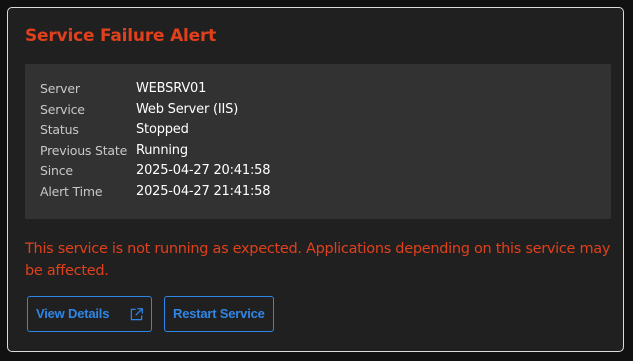  I want to click on detail-value: 2025-04-27 20:41:58, so click(203, 170).